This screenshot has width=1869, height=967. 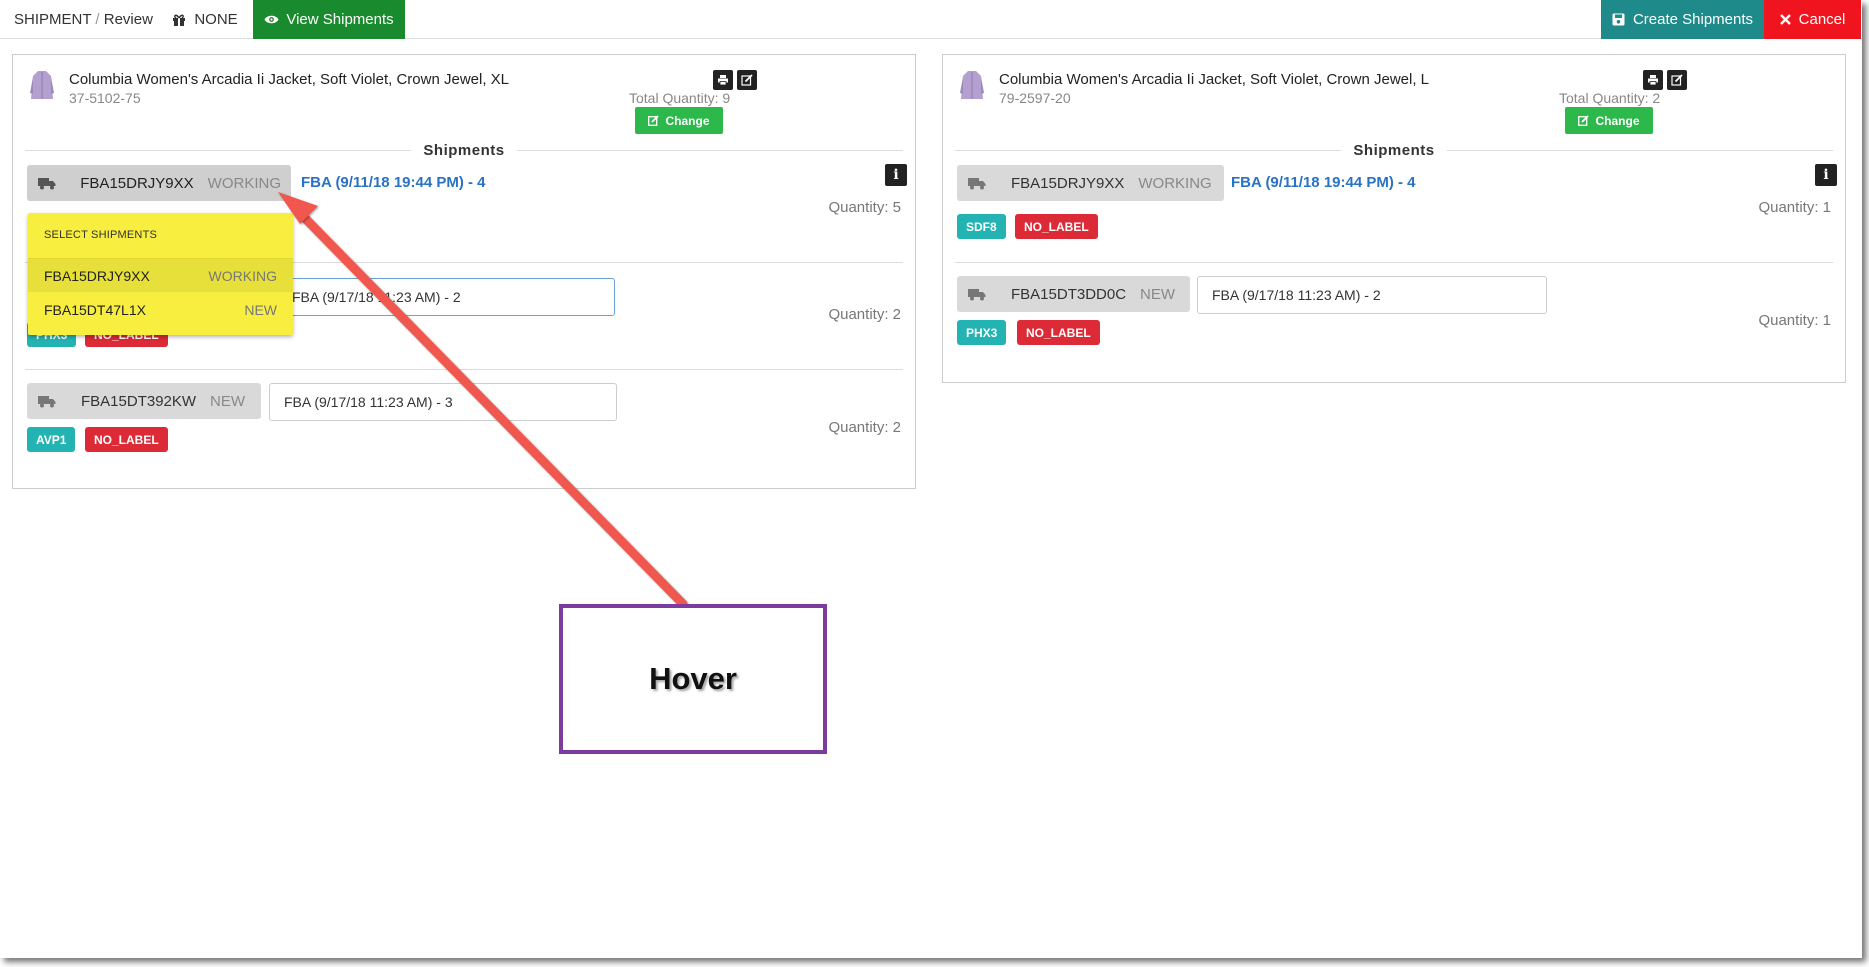 I want to click on view-shipments-label: View Shipments, so click(x=340, y=19).